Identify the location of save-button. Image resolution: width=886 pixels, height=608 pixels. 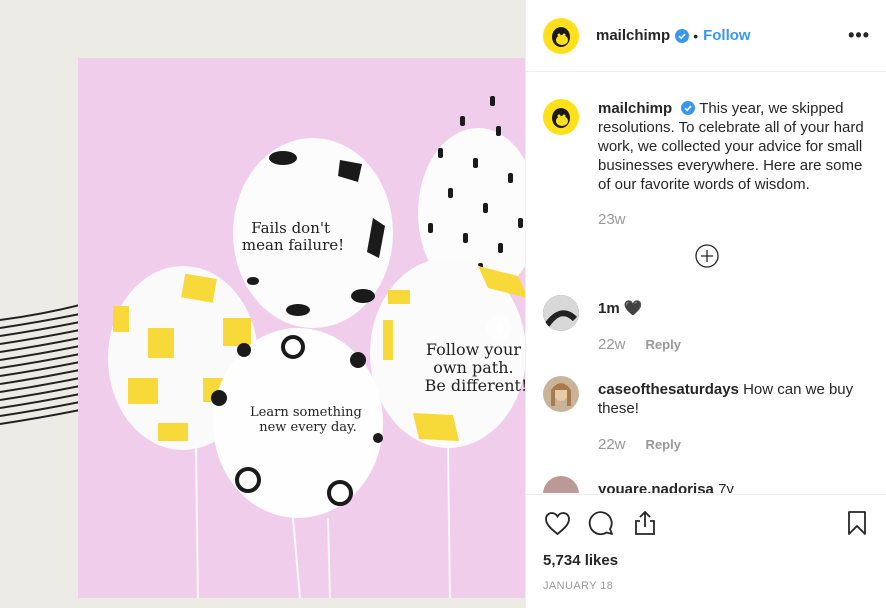
(857, 523).